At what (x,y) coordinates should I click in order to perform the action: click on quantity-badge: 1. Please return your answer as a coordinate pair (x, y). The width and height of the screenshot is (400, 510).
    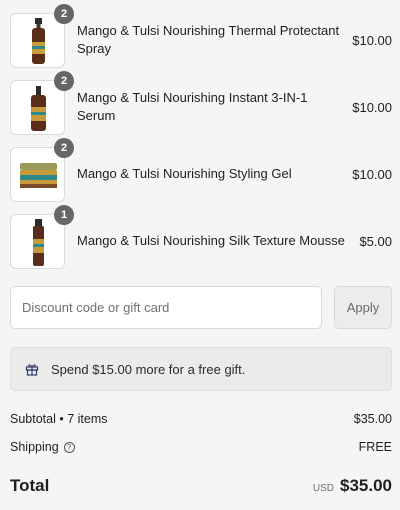
    Looking at the image, I should click on (64, 214).